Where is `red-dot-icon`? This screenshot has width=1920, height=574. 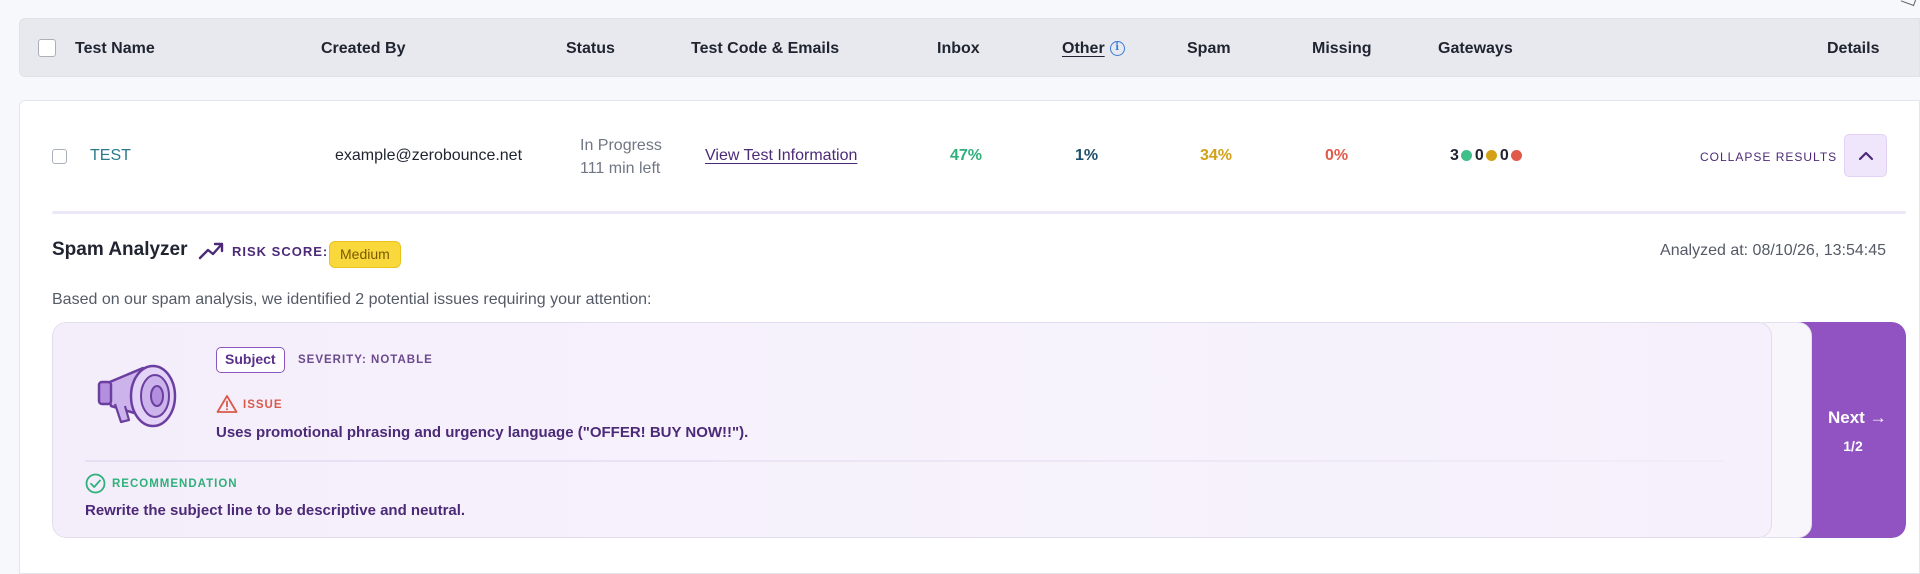 red-dot-icon is located at coordinates (1516, 156).